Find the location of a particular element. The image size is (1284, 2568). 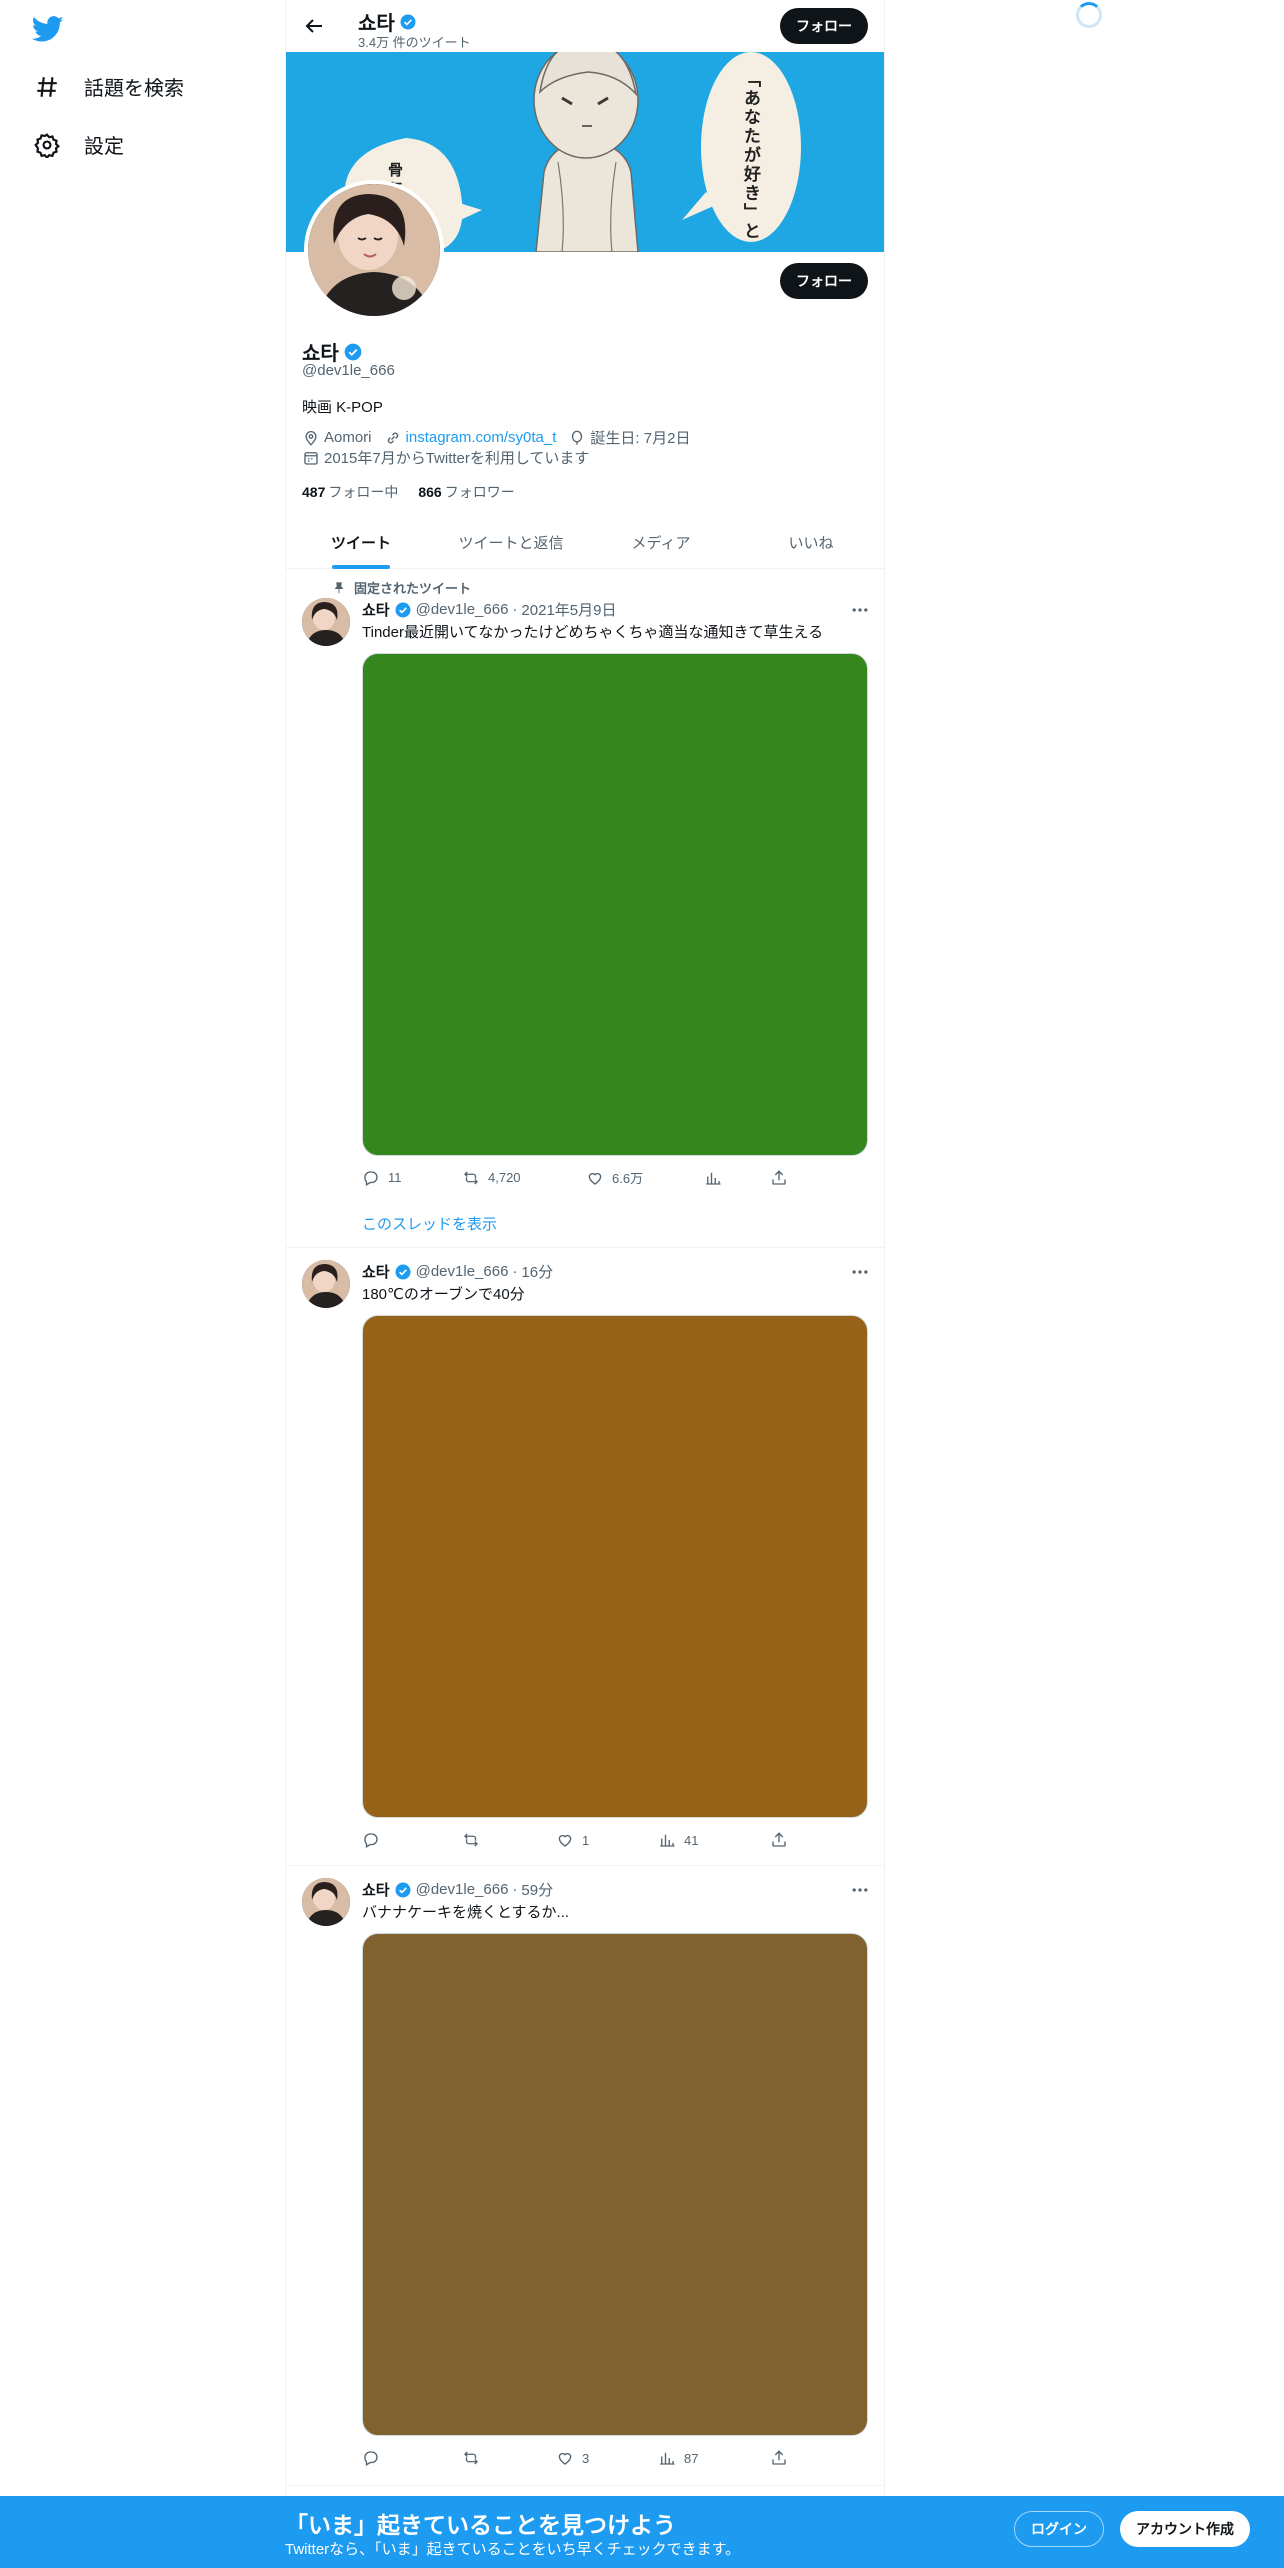

following-count: 487 is located at coordinates (314, 492).